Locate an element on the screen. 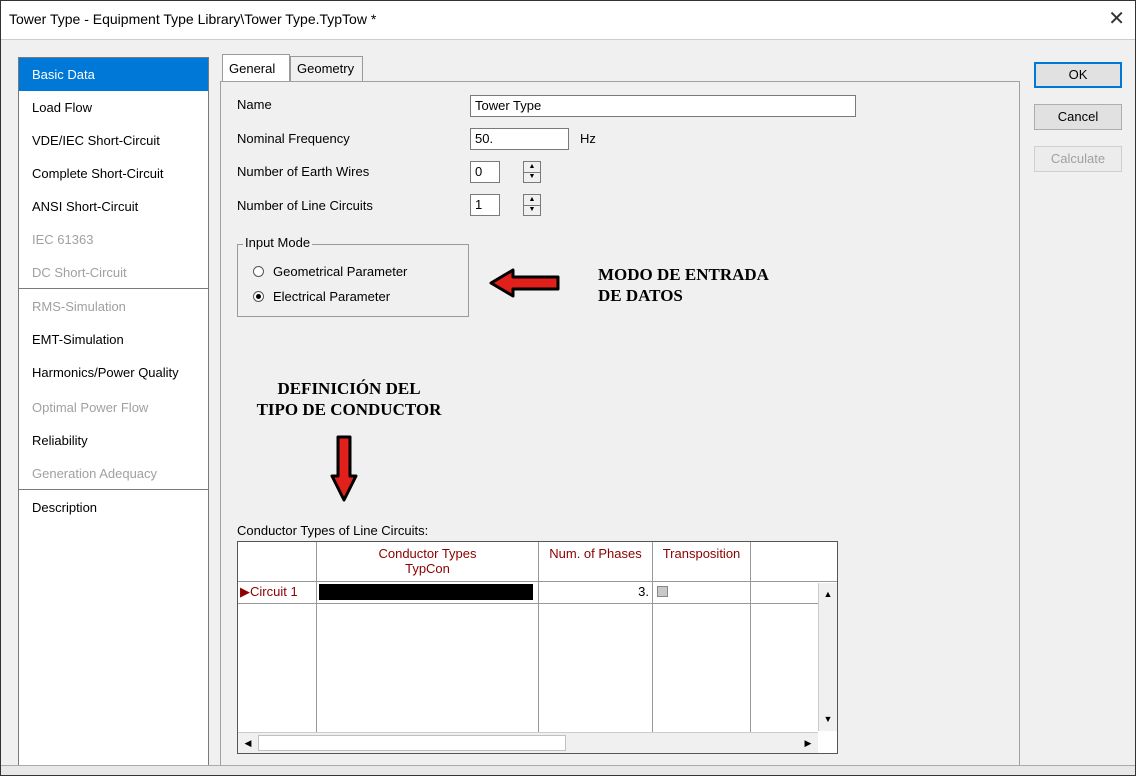 Image resolution: width=1136 pixels, height=776 pixels. scroll-left-icon: ◀ is located at coordinates (248, 743).